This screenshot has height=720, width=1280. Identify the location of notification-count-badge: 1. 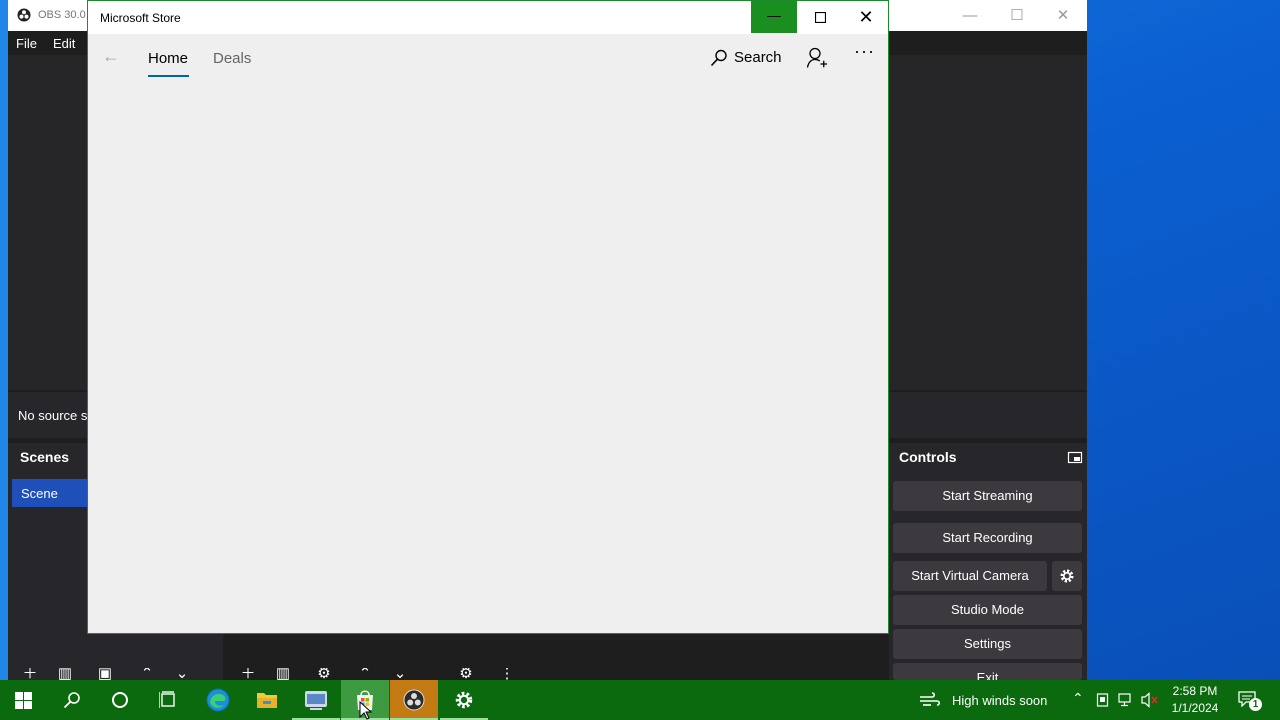
(1255, 704).